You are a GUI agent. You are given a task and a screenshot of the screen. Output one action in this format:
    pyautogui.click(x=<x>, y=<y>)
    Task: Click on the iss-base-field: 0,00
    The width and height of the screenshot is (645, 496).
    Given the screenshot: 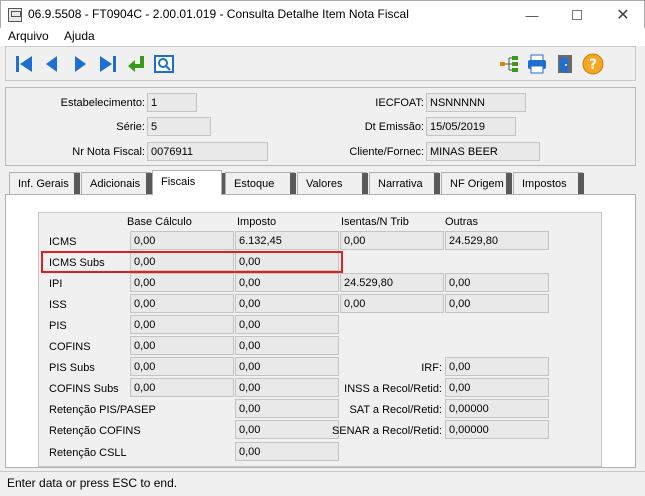 What is the action you would take?
    pyautogui.click(x=182, y=303)
    